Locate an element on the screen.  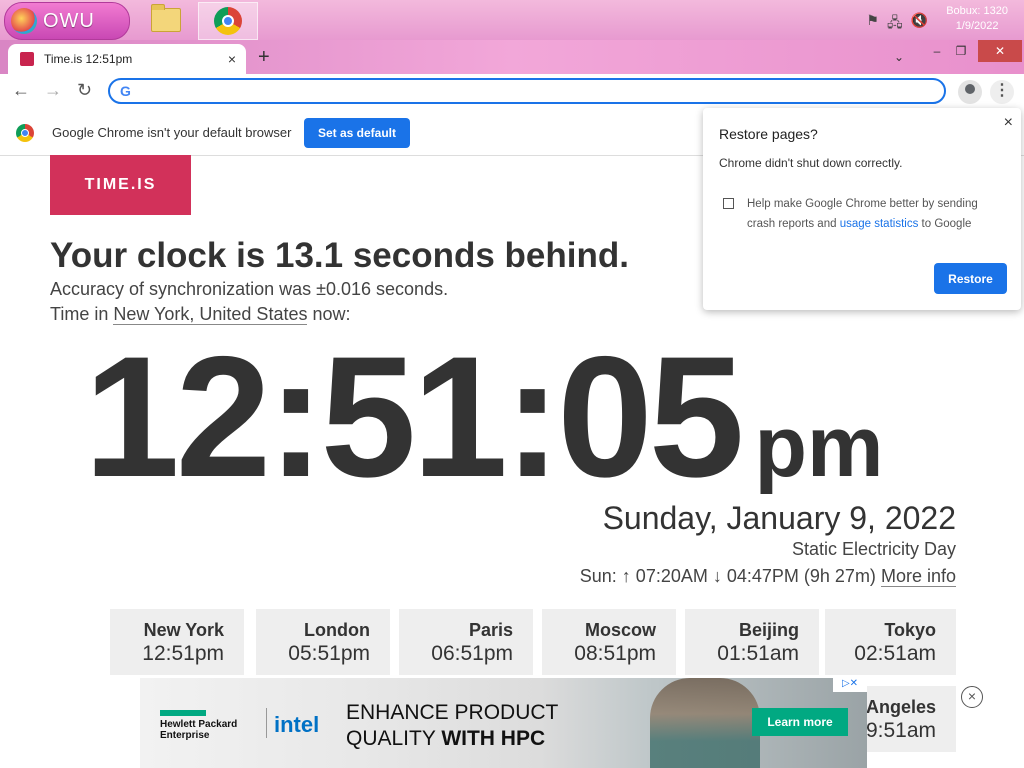
taskbar: OWU ⚑ 🖧 🔇 Bobux: 1320 1/9/2022 is located at coordinates (512, 20).